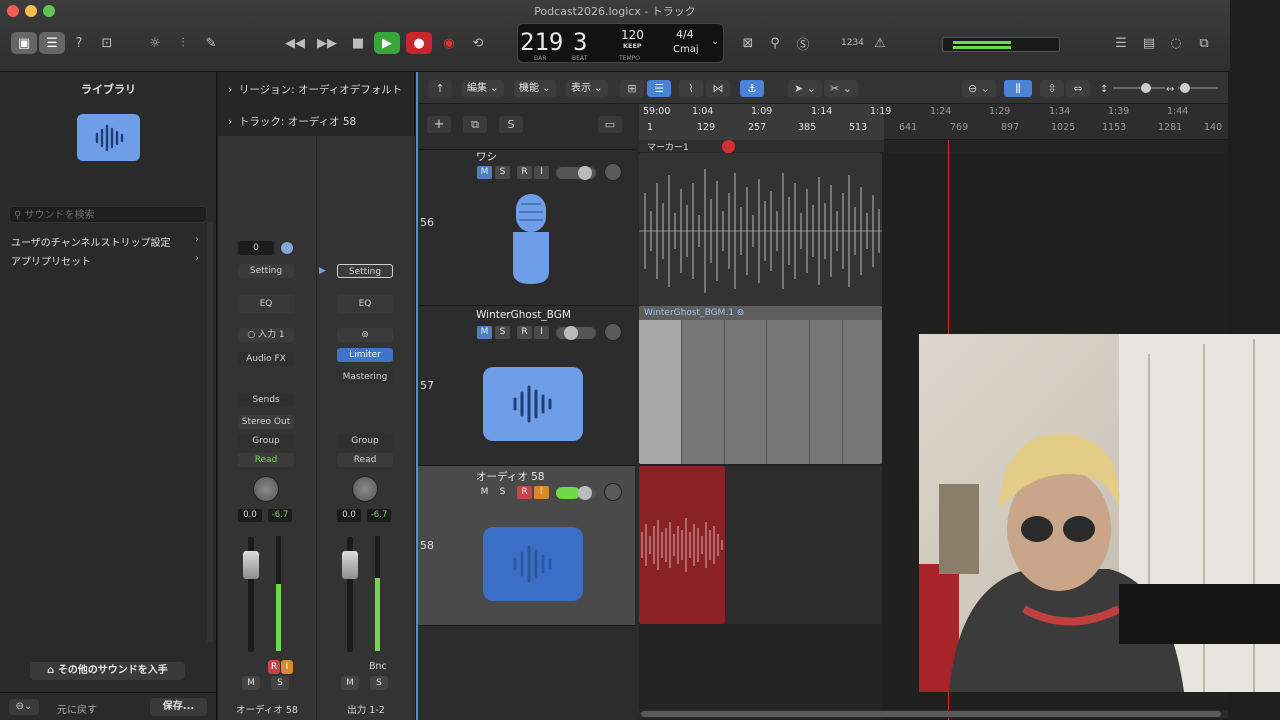 This screenshot has height=720, width=1280. Describe the element at coordinates (748, 43) in the screenshot. I see `replace-icon: ⊠` at that location.